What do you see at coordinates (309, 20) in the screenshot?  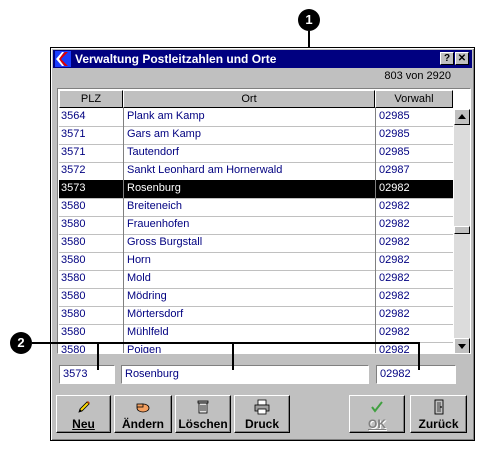 I see `callout-1: 1` at bounding box center [309, 20].